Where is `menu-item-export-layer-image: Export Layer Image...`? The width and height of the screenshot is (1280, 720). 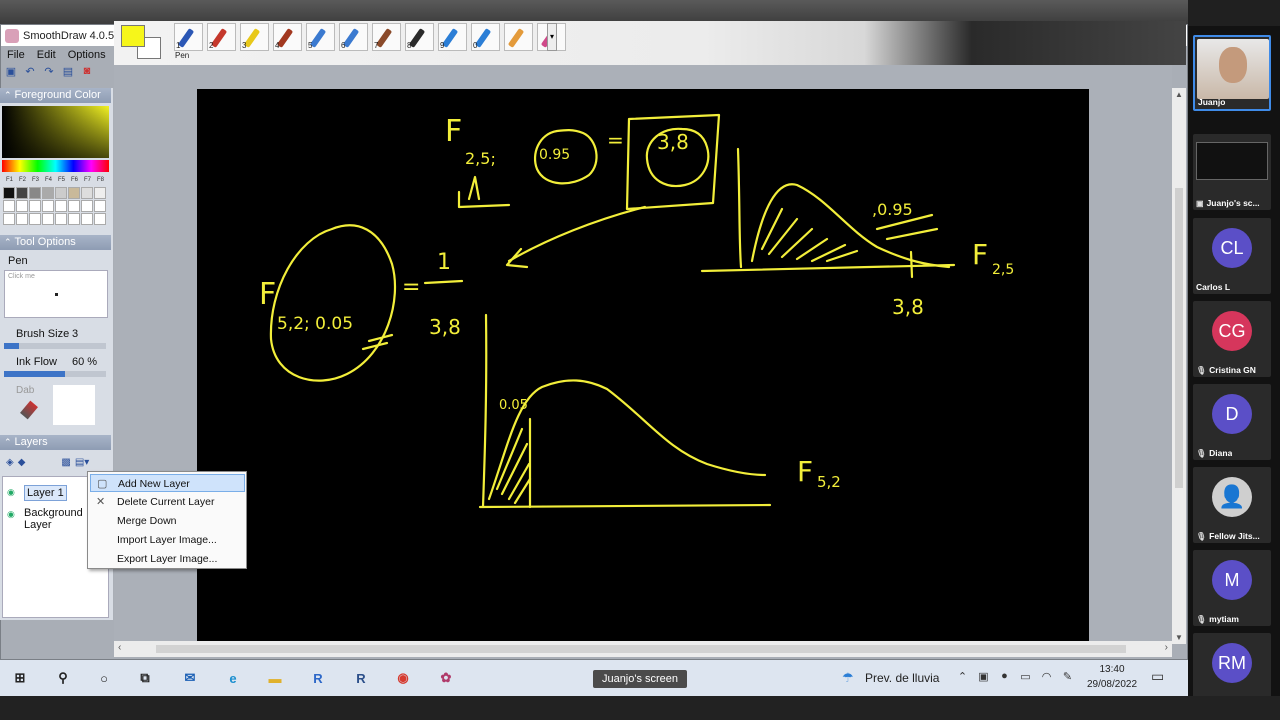
menu-item-export-layer-image: Export Layer Image... is located at coordinates (167, 559).